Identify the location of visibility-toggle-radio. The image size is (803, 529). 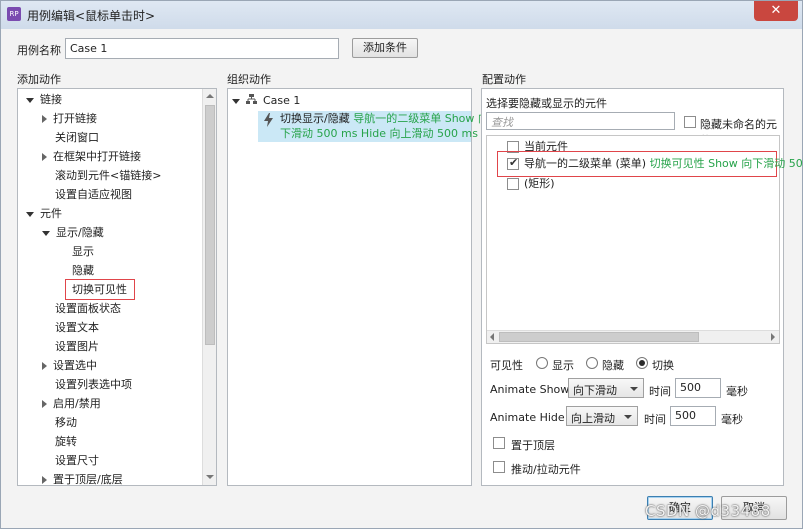
(642, 363).